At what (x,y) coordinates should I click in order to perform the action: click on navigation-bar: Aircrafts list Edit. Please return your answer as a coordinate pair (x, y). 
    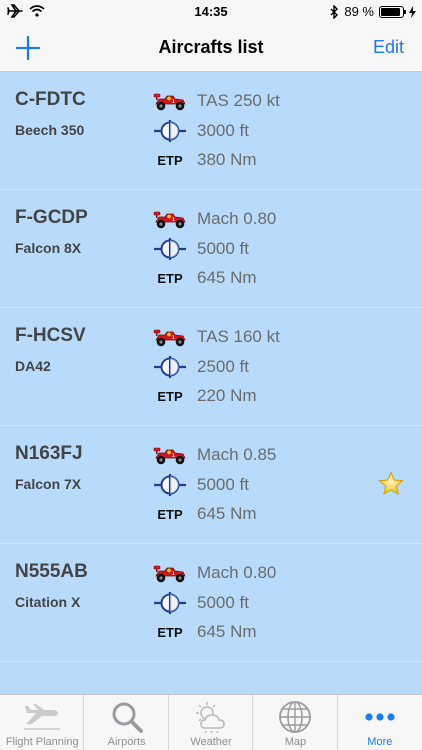
    Looking at the image, I should click on (211, 48).